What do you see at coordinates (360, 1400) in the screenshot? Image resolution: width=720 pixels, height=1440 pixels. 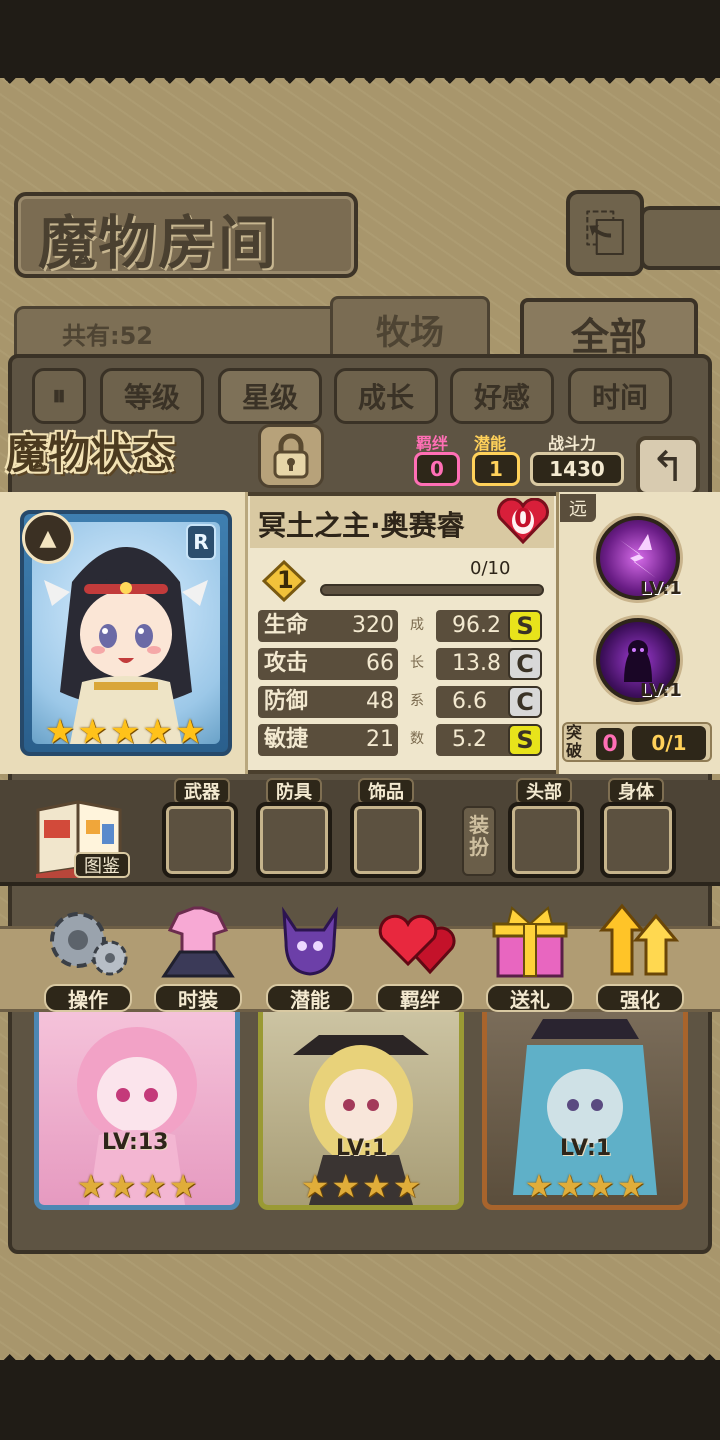 I see `bottom-dark-band` at bounding box center [360, 1400].